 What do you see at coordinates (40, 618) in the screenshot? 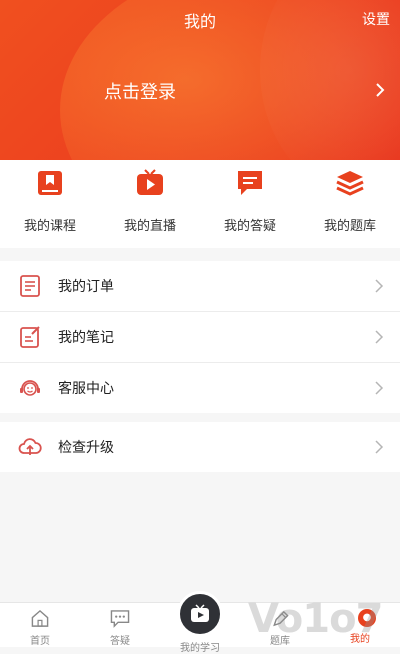
I see `home-icon` at bounding box center [40, 618].